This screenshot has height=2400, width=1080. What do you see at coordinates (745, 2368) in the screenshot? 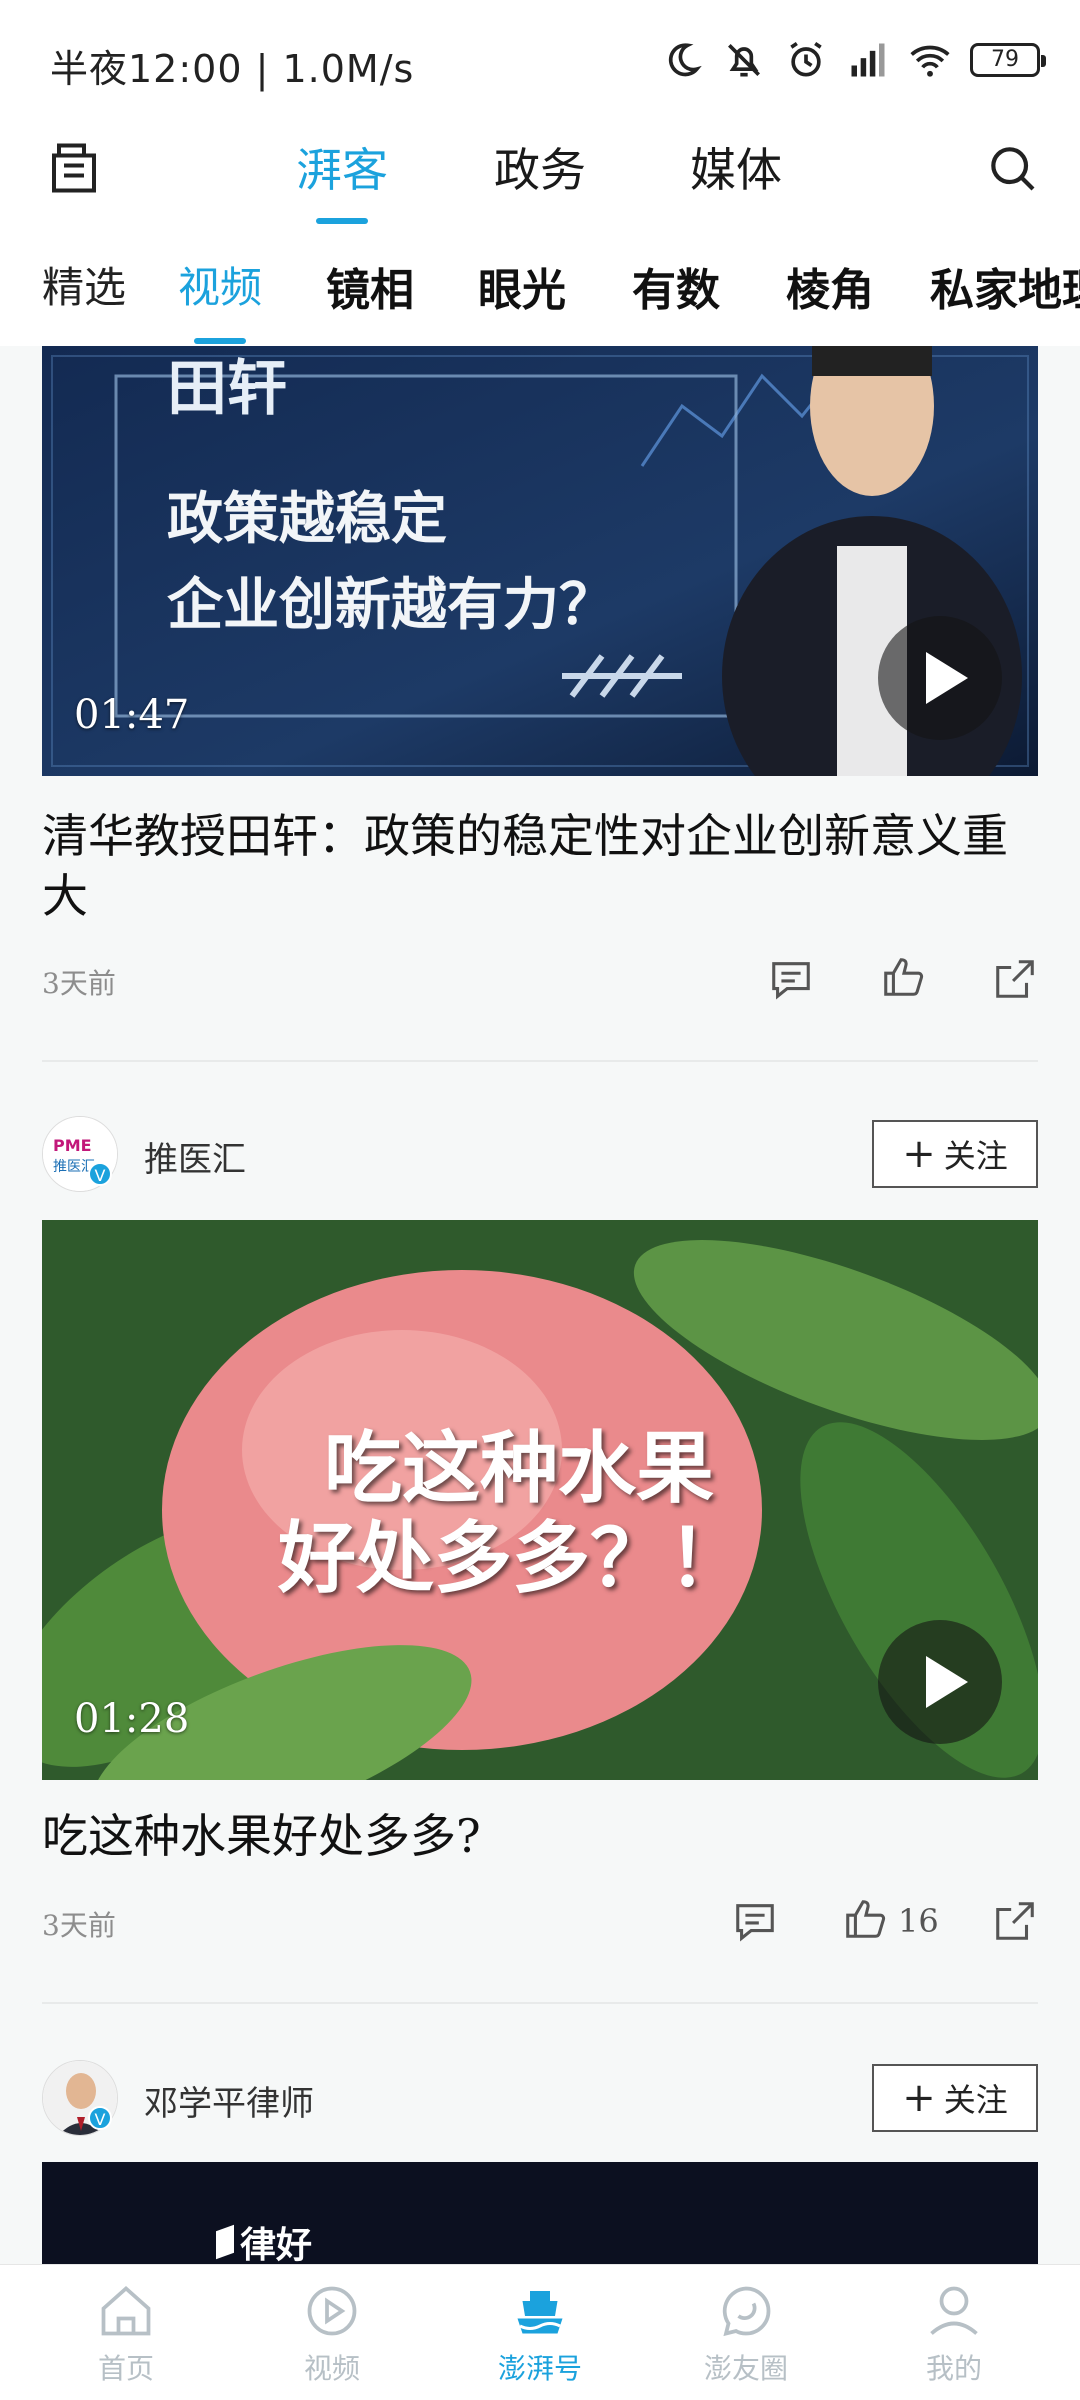
I see `bottom-nav-label: 澎友圈` at bounding box center [745, 2368].